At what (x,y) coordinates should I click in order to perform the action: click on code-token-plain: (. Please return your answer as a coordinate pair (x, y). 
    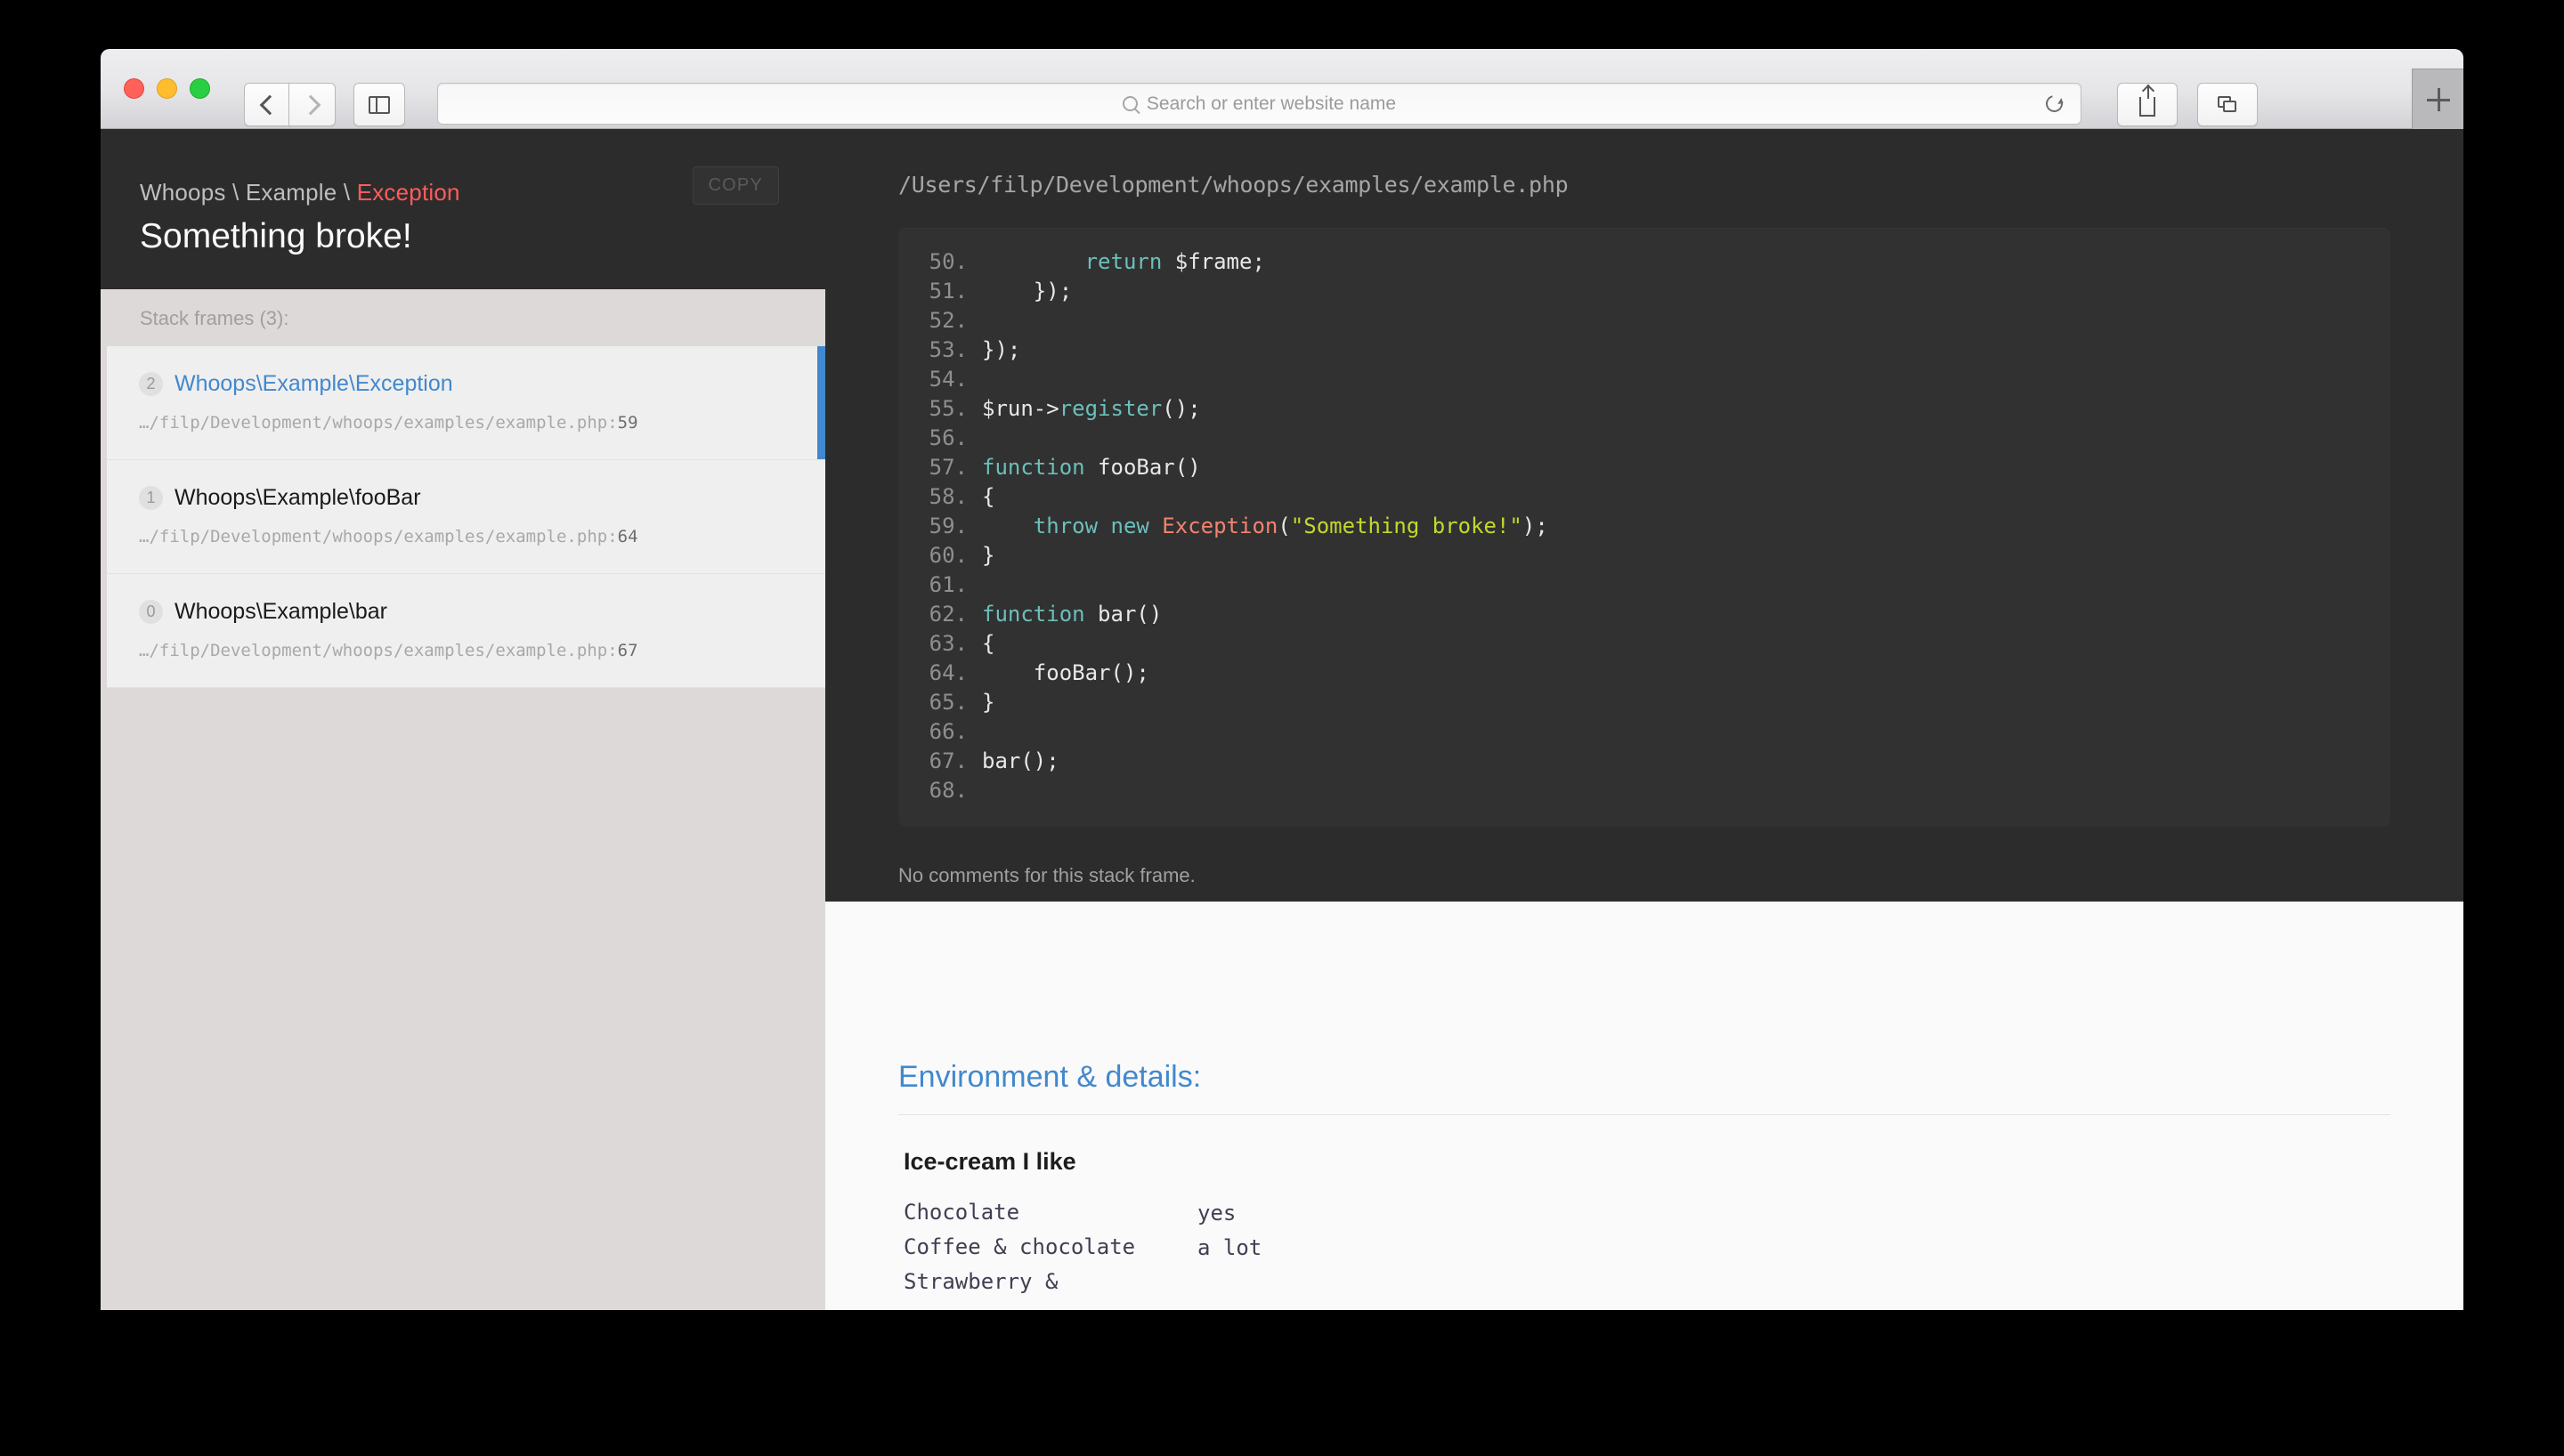
    Looking at the image, I should click on (1284, 526).